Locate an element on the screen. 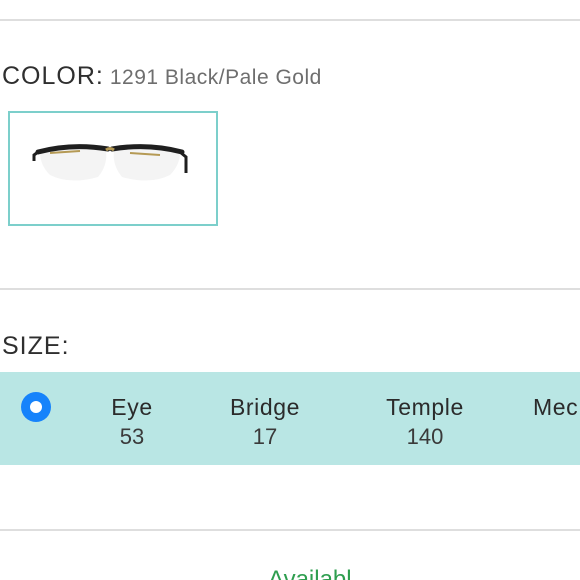 Image resolution: width=580 pixels, height=580 pixels. color-label: COLOR: is located at coordinates (53, 76).